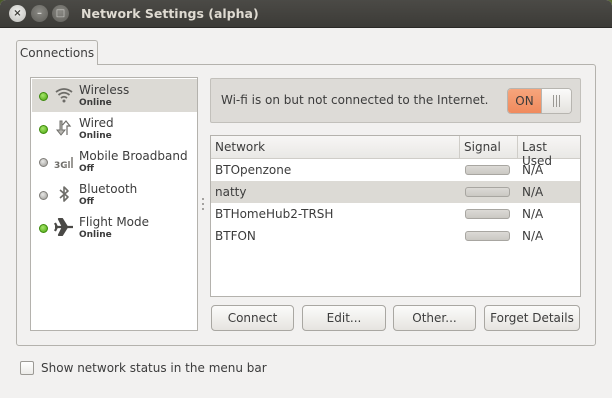 Image resolution: width=612 pixels, height=398 pixels. Describe the element at coordinates (104, 90) in the screenshot. I see `device-name: Wireless` at that location.